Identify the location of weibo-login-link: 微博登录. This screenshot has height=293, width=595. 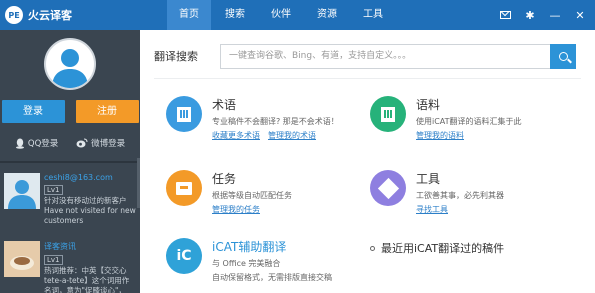
(100, 143).